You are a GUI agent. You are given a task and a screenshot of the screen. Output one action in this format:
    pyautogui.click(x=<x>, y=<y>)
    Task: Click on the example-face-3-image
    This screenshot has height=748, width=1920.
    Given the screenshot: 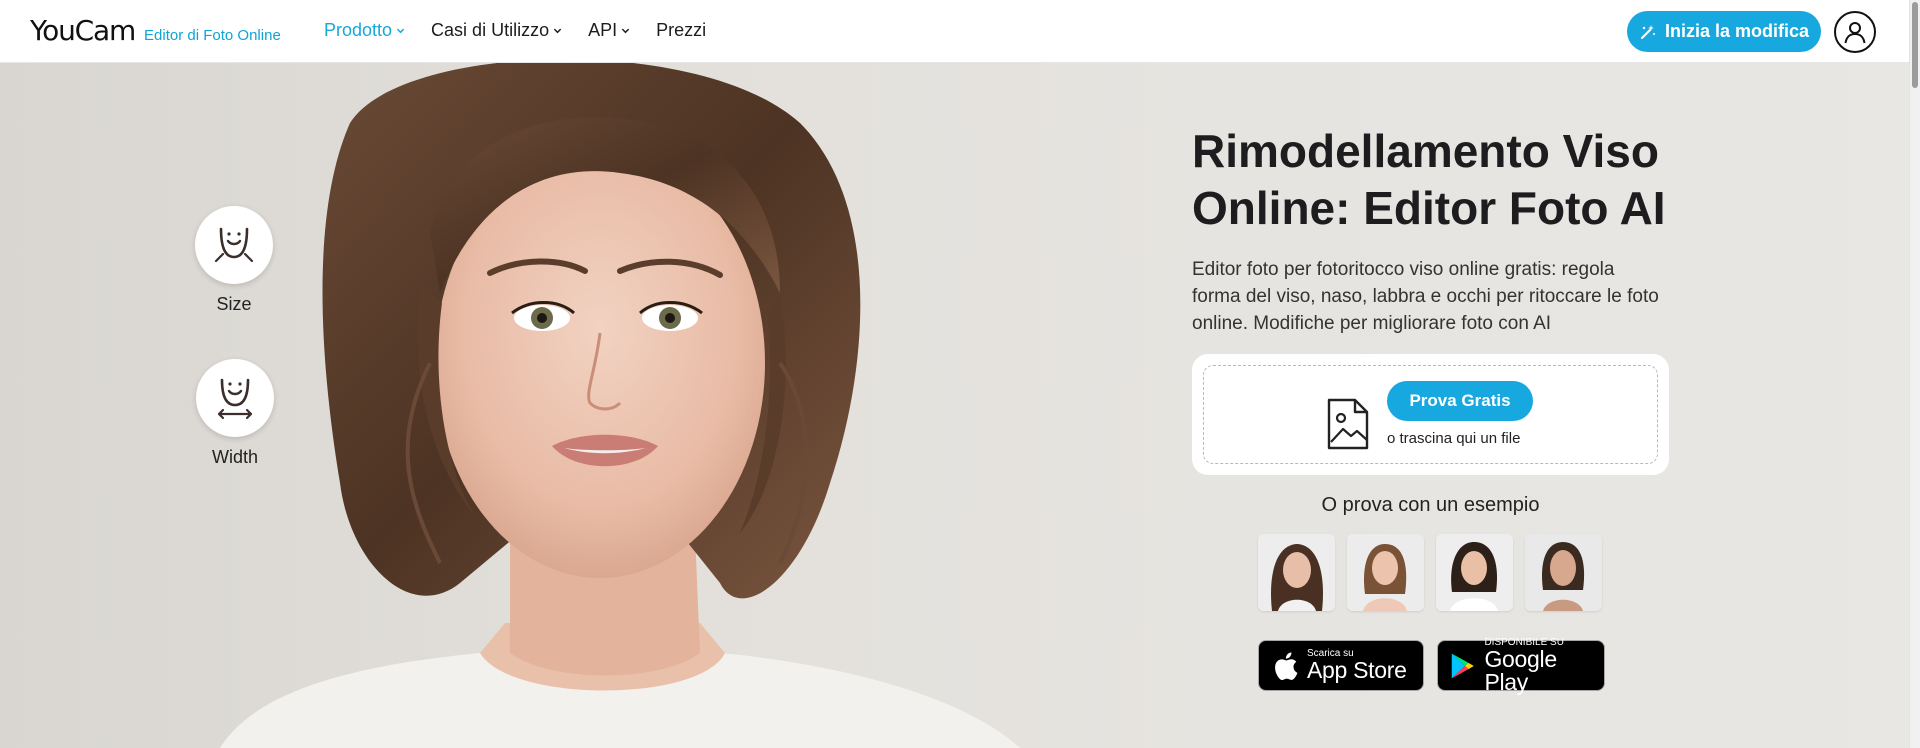 What is the action you would take?
    pyautogui.click(x=1474, y=572)
    